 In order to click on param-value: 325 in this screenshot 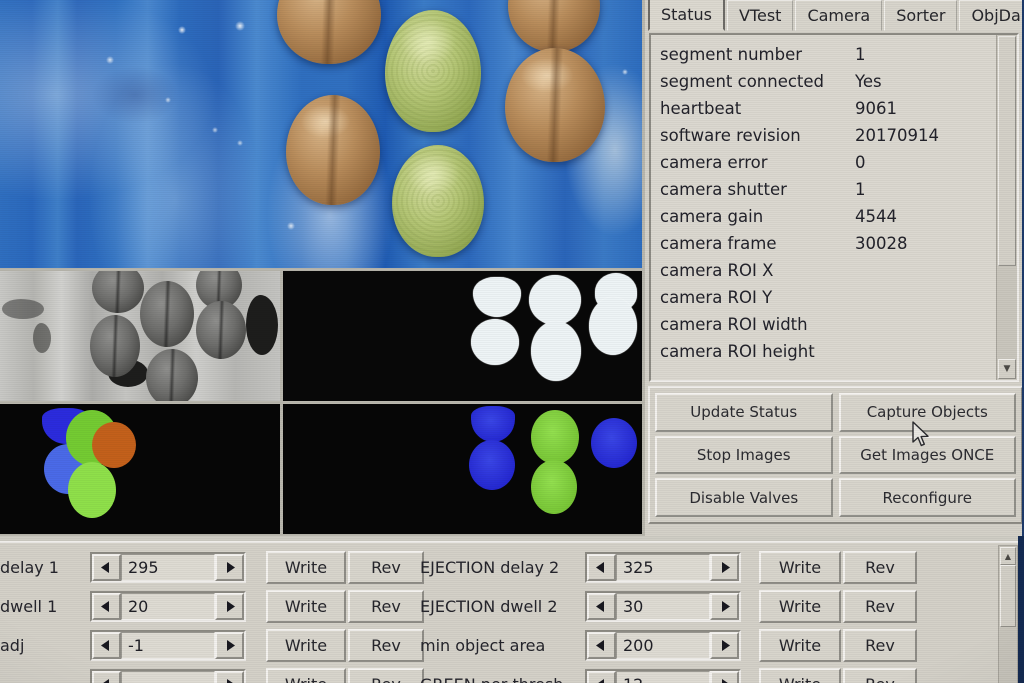, I will do `click(663, 567)`.